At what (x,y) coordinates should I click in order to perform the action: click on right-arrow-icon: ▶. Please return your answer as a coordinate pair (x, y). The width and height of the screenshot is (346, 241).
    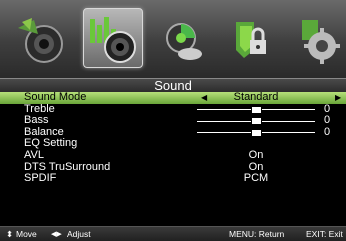
    Looking at the image, I should click on (338, 98).